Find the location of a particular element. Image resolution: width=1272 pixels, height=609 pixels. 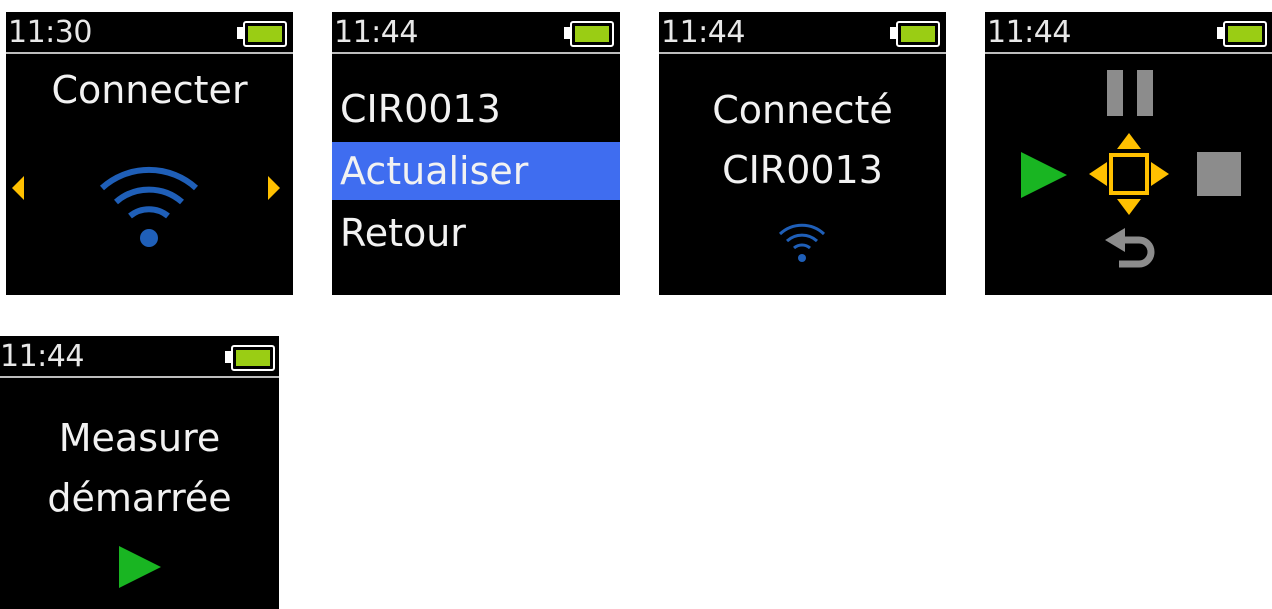

pause-icon is located at coordinates (1130, 93).